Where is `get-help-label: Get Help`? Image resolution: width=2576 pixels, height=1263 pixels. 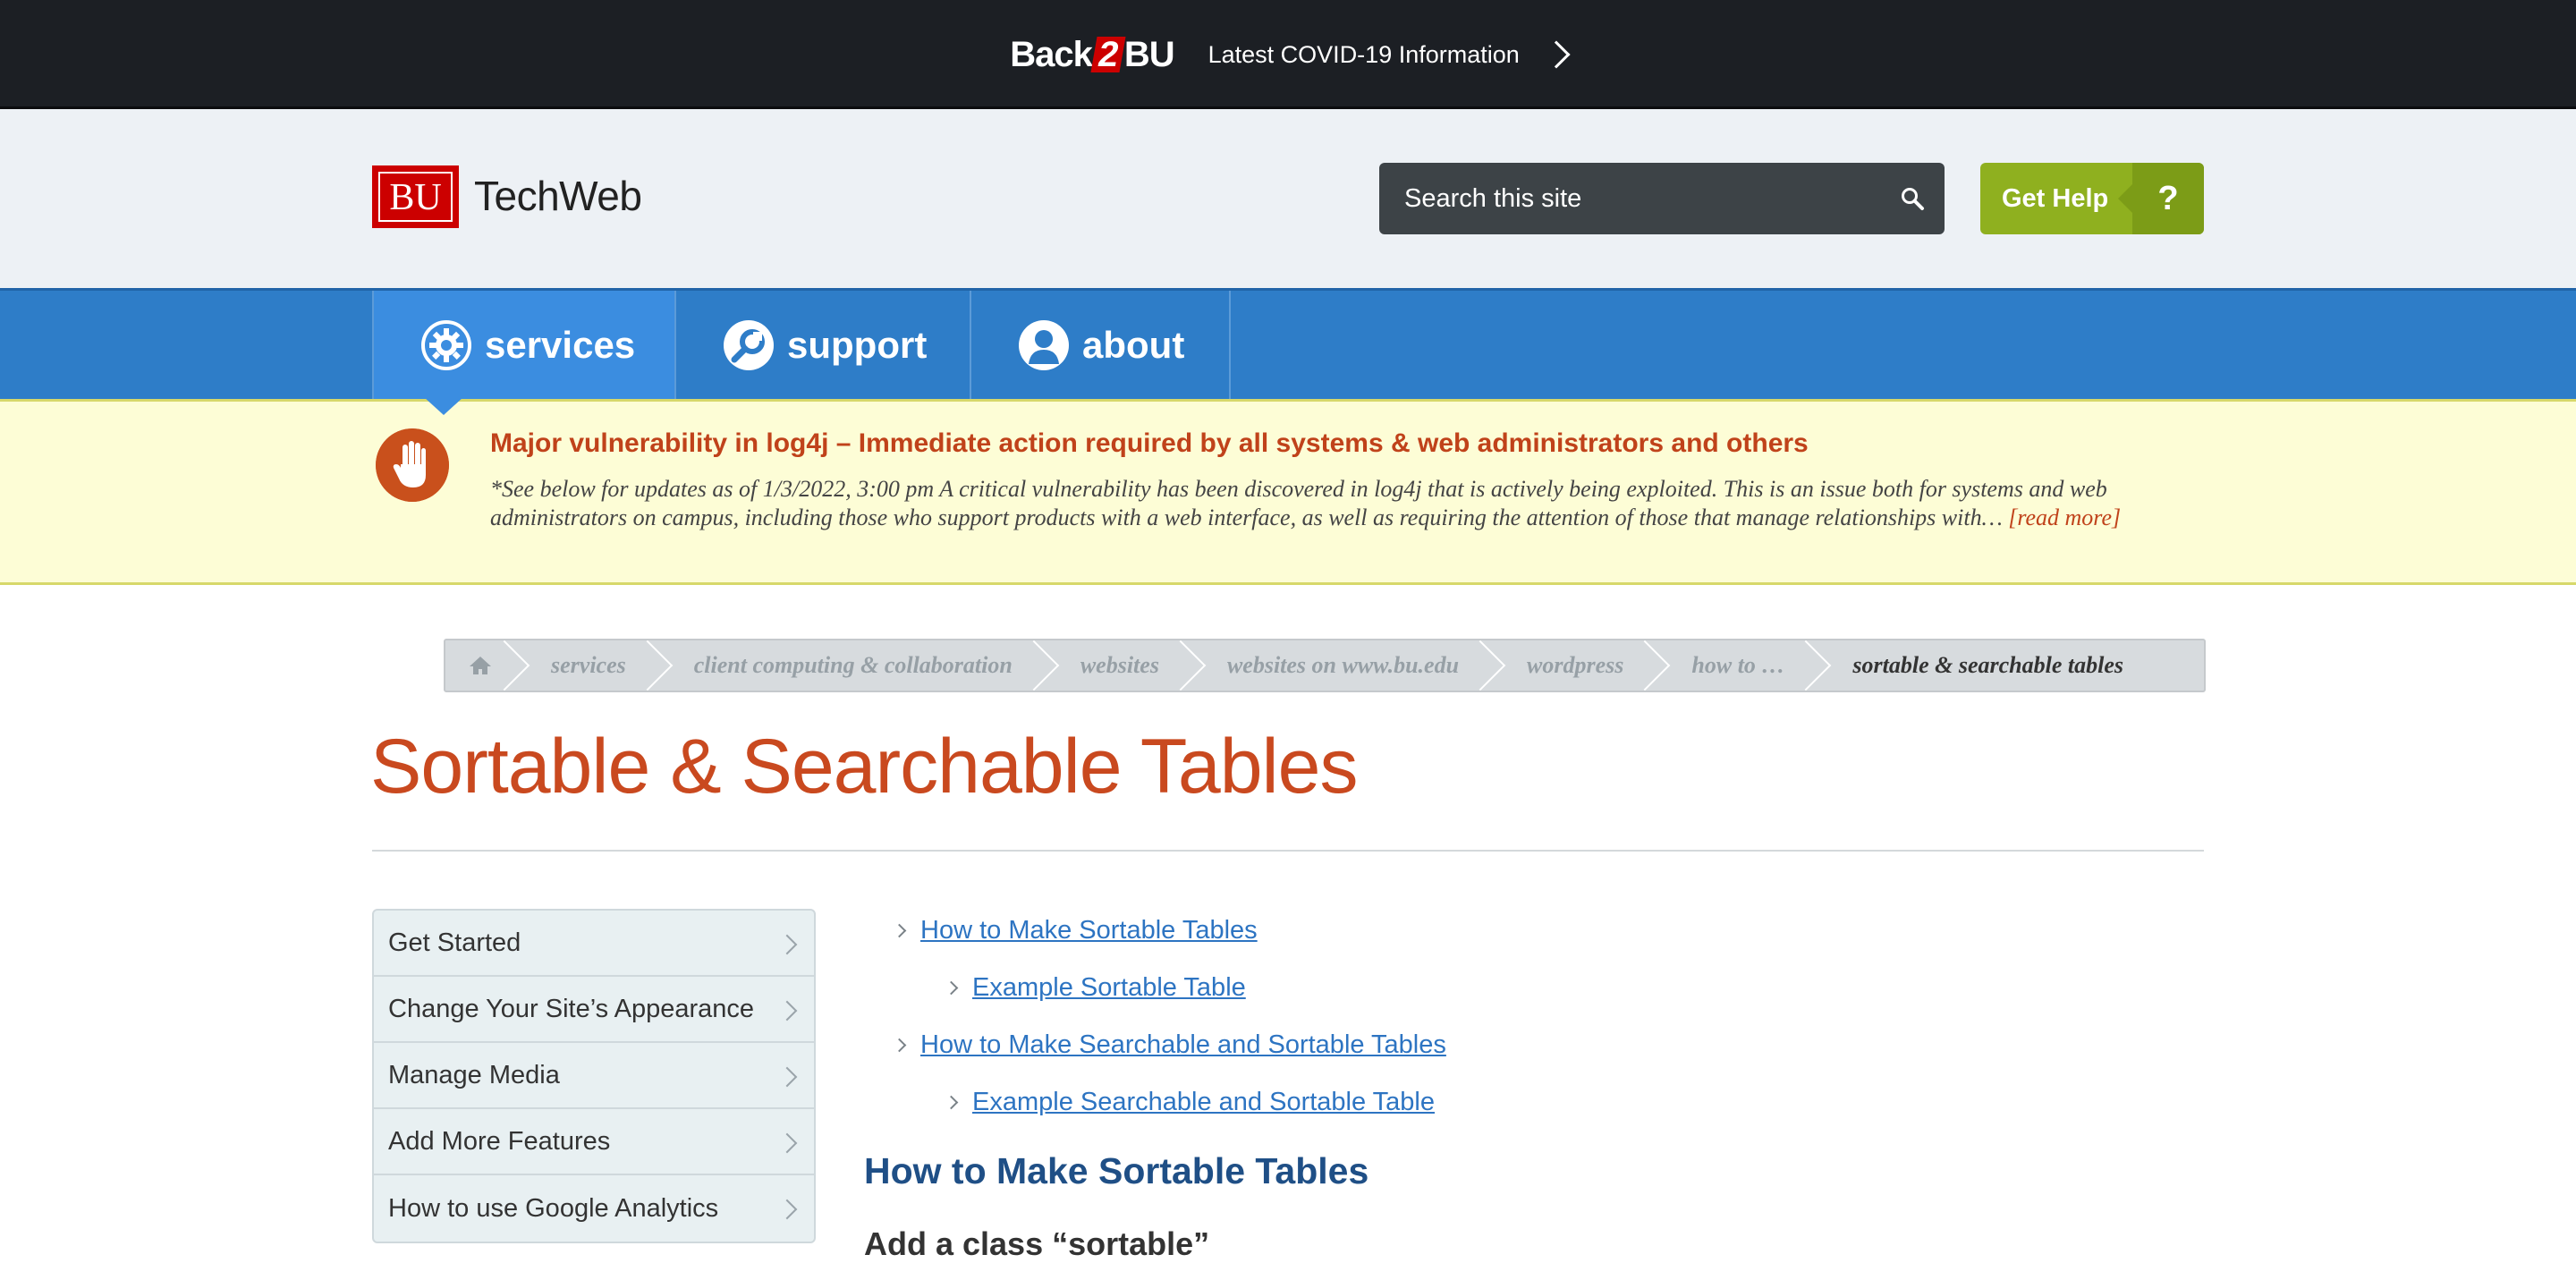
get-help-label: Get Help is located at coordinates (2055, 198).